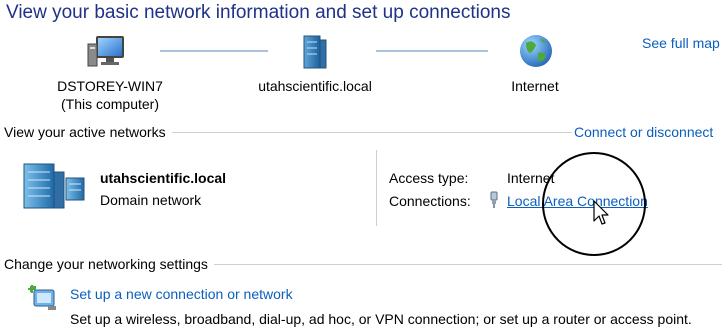 Image resolution: width=725 pixels, height=333 pixels. What do you see at coordinates (315, 86) in the screenshot?
I see `domain-name: utahscientific.local` at bounding box center [315, 86].